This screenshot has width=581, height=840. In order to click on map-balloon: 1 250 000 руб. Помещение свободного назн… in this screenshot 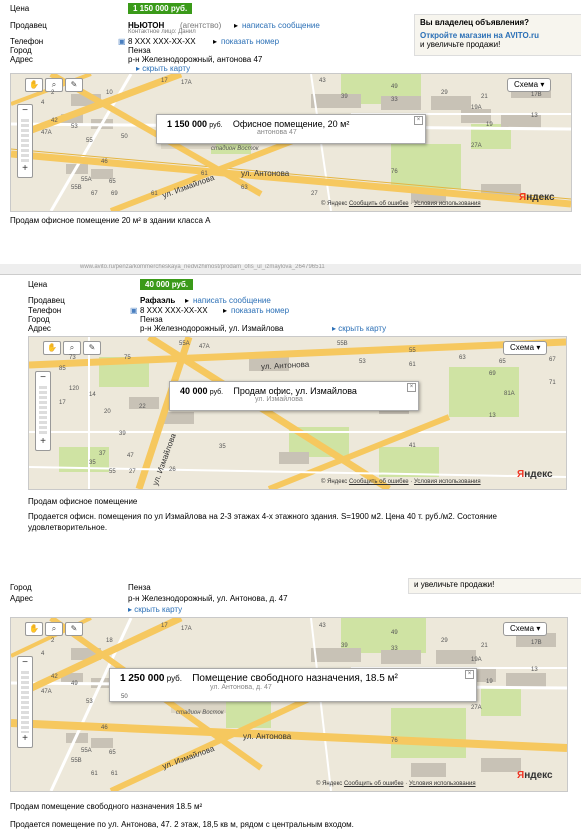, I will do `click(293, 685)`.